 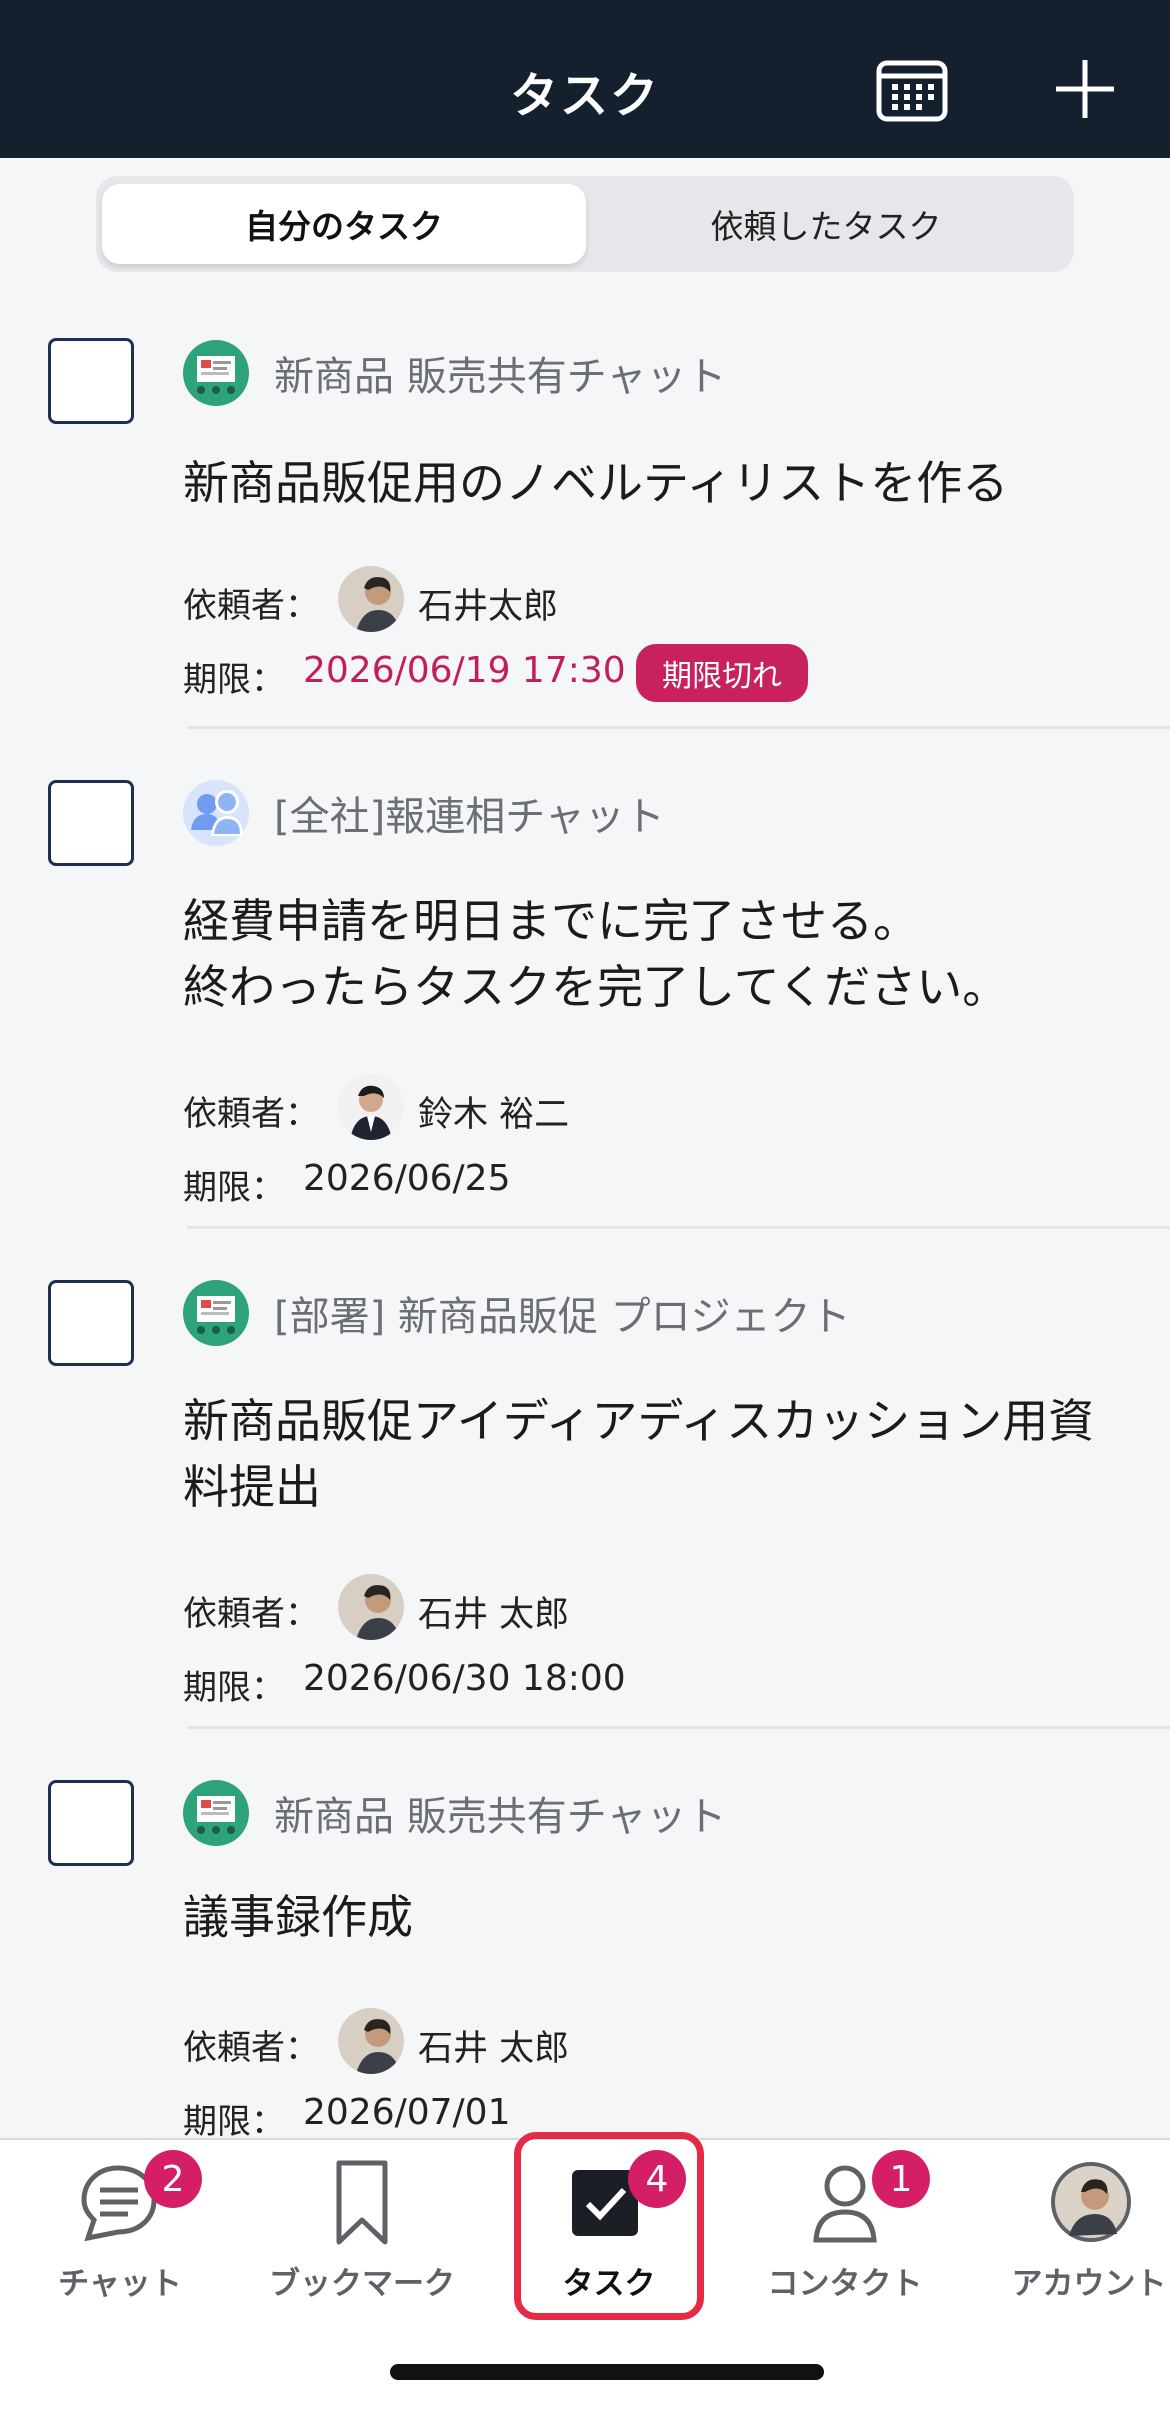 What do you see at coordinates (1089, 2284) in the screenshot?
I see `nav-account-label: アカウント` at bounding box center [1089, 2284].